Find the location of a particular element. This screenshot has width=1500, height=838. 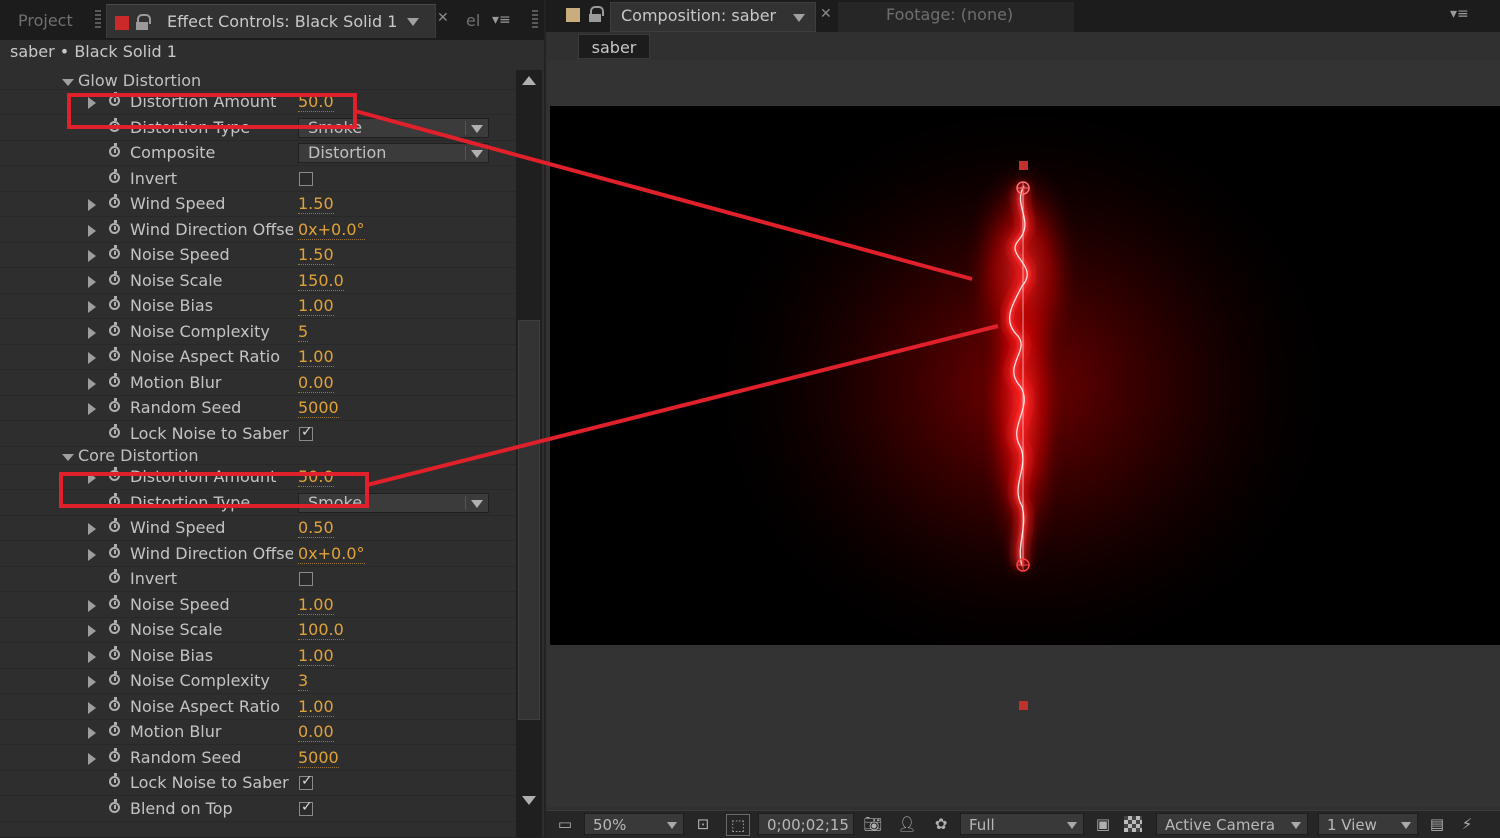

zoom-dropdown: 50% is located at coordinates (634, 824).